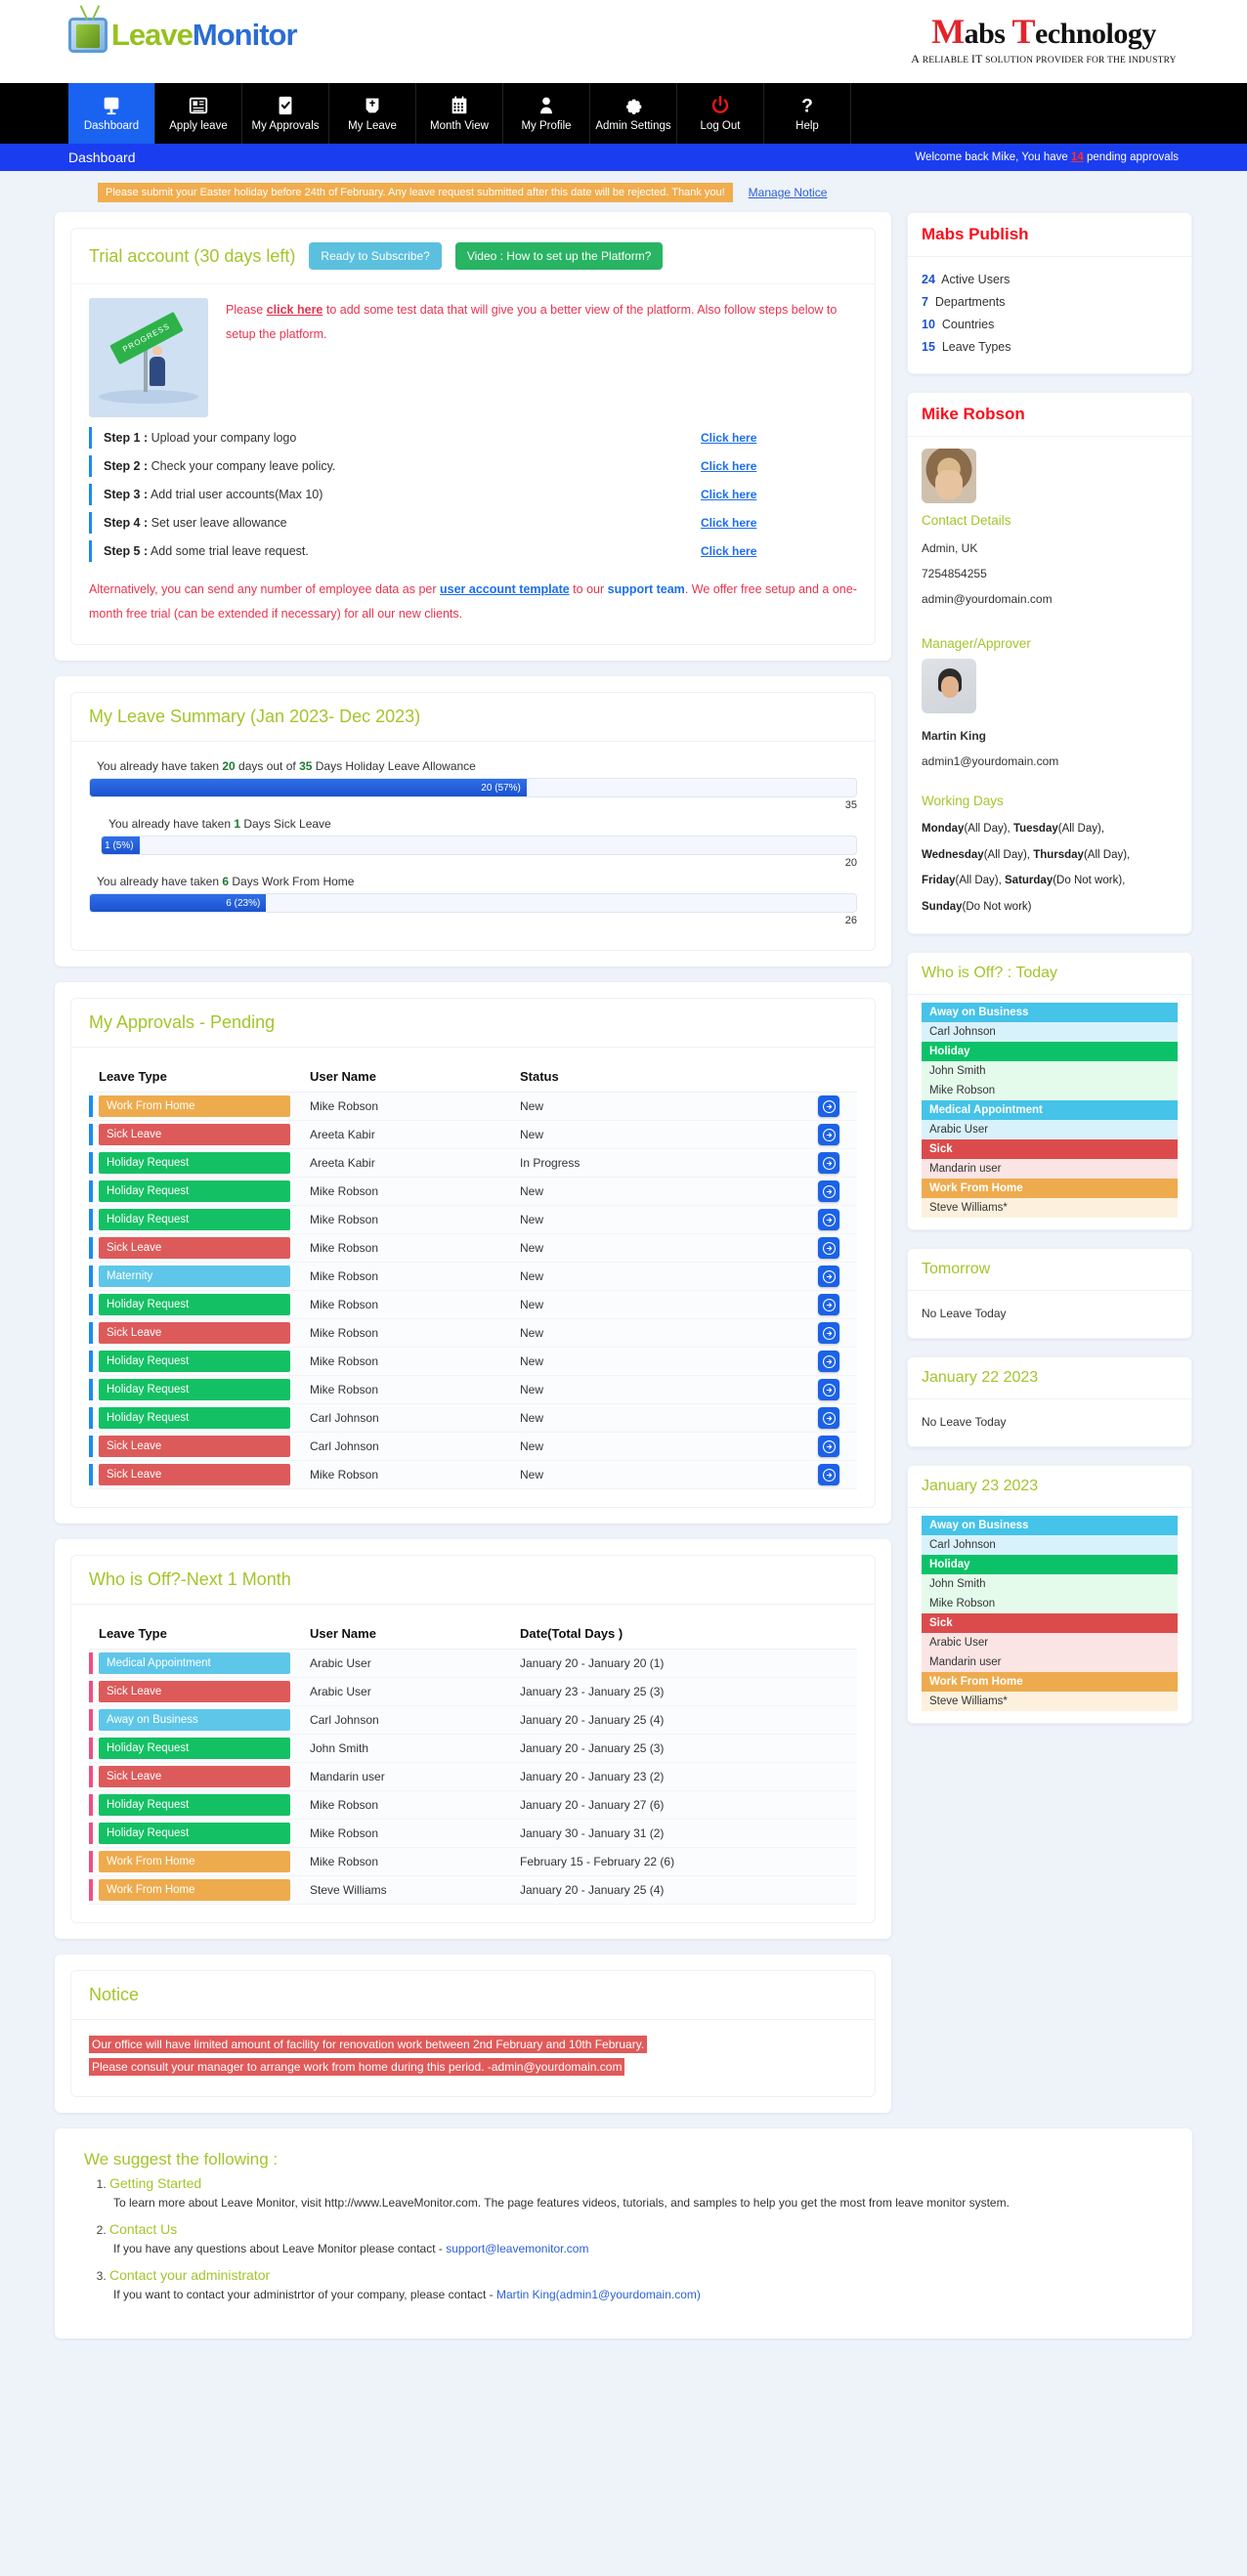  What do you see at coordinates (808, 114) in the screenshot?
I see `nav-item-help: ? Help` at bounding box center [808, 114].